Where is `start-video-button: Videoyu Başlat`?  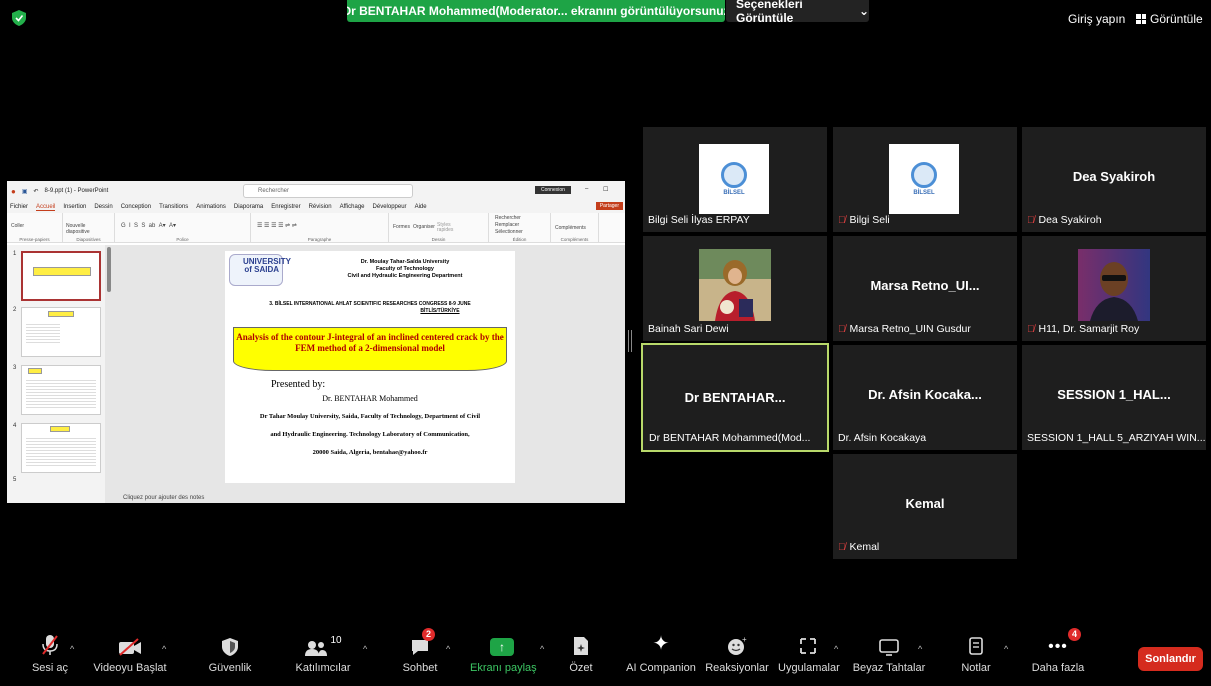 start-video-button: Videoyu Başlat is located at coordinates (130, 652).